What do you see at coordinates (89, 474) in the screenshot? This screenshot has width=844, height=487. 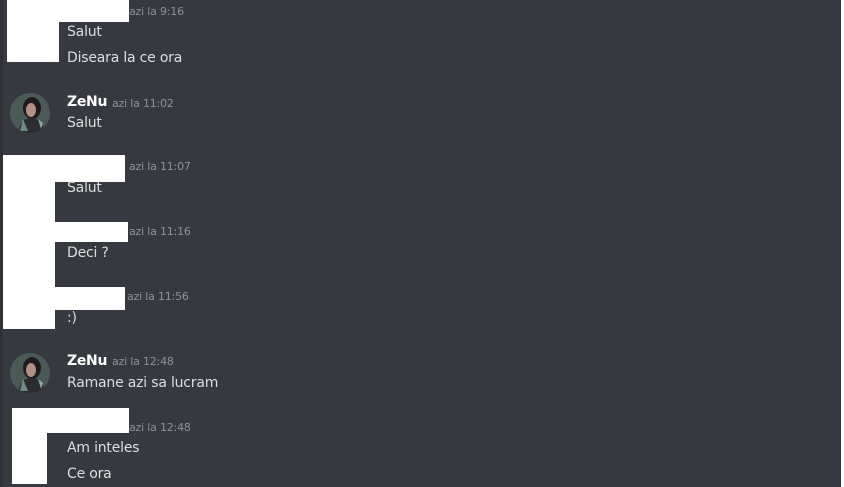 I see `message-text: Ce ora` at bounding box center [89, 474].